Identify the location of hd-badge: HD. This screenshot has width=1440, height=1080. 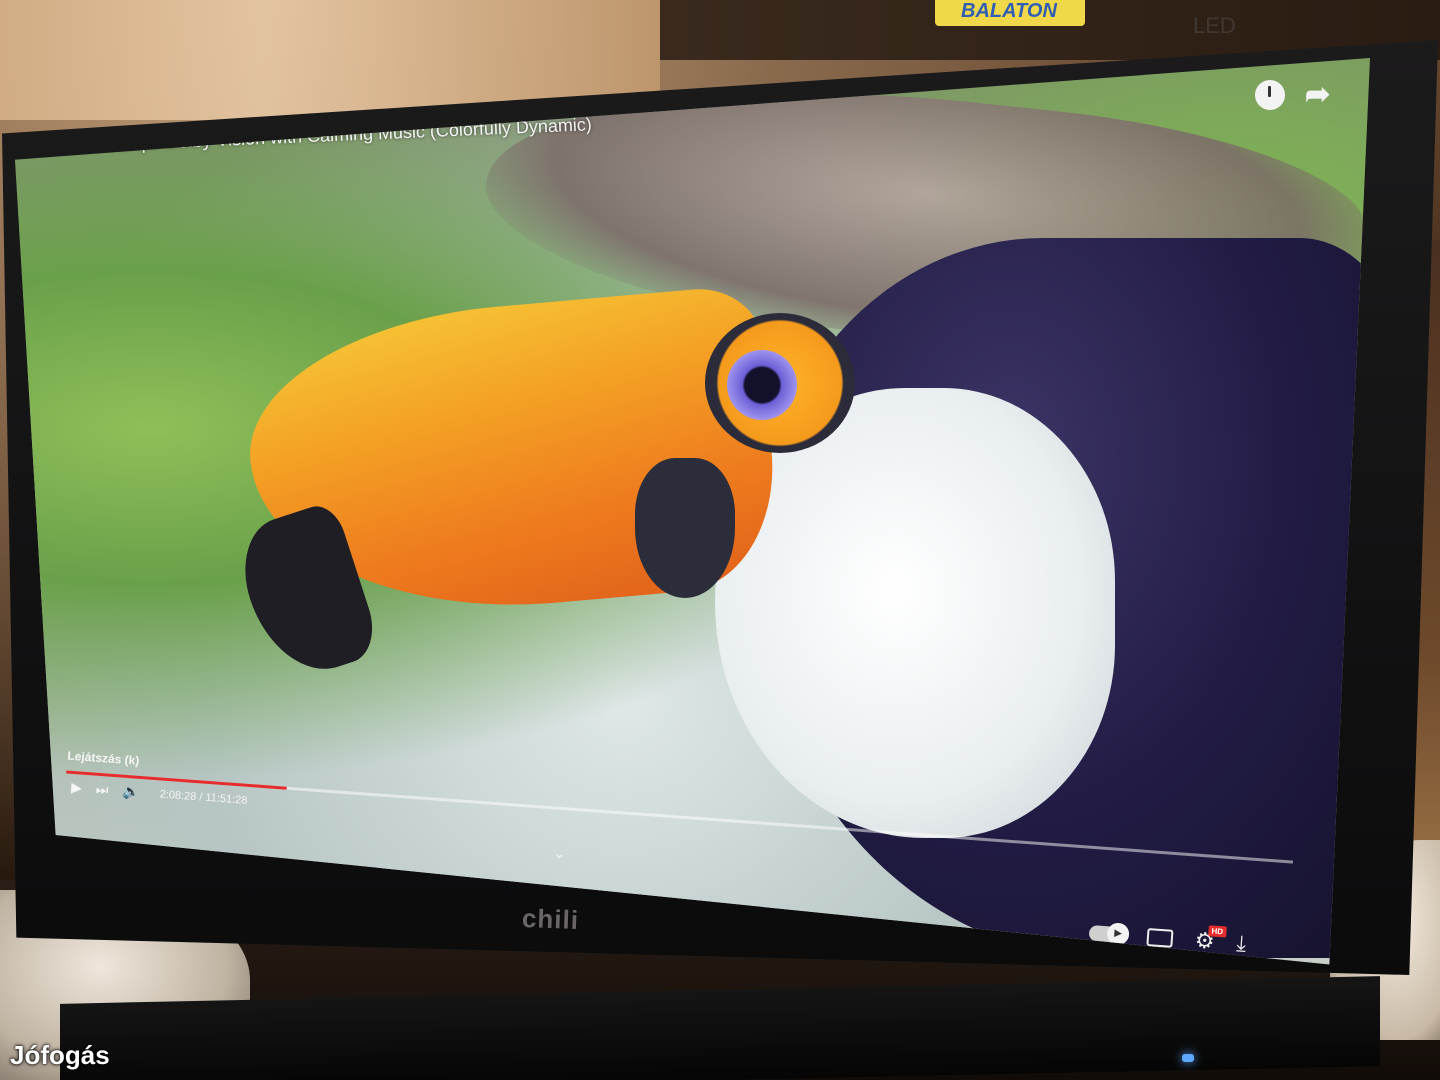
(1217, 931).